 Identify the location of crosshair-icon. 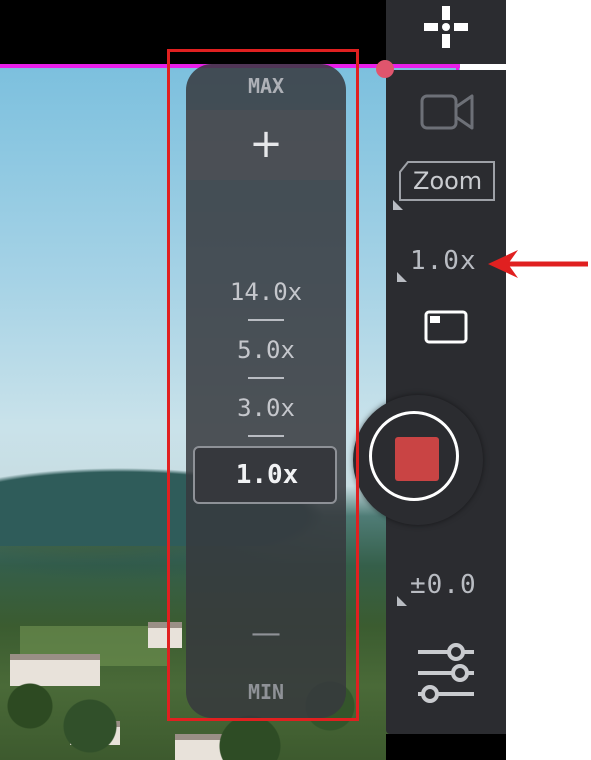
(446, 27).